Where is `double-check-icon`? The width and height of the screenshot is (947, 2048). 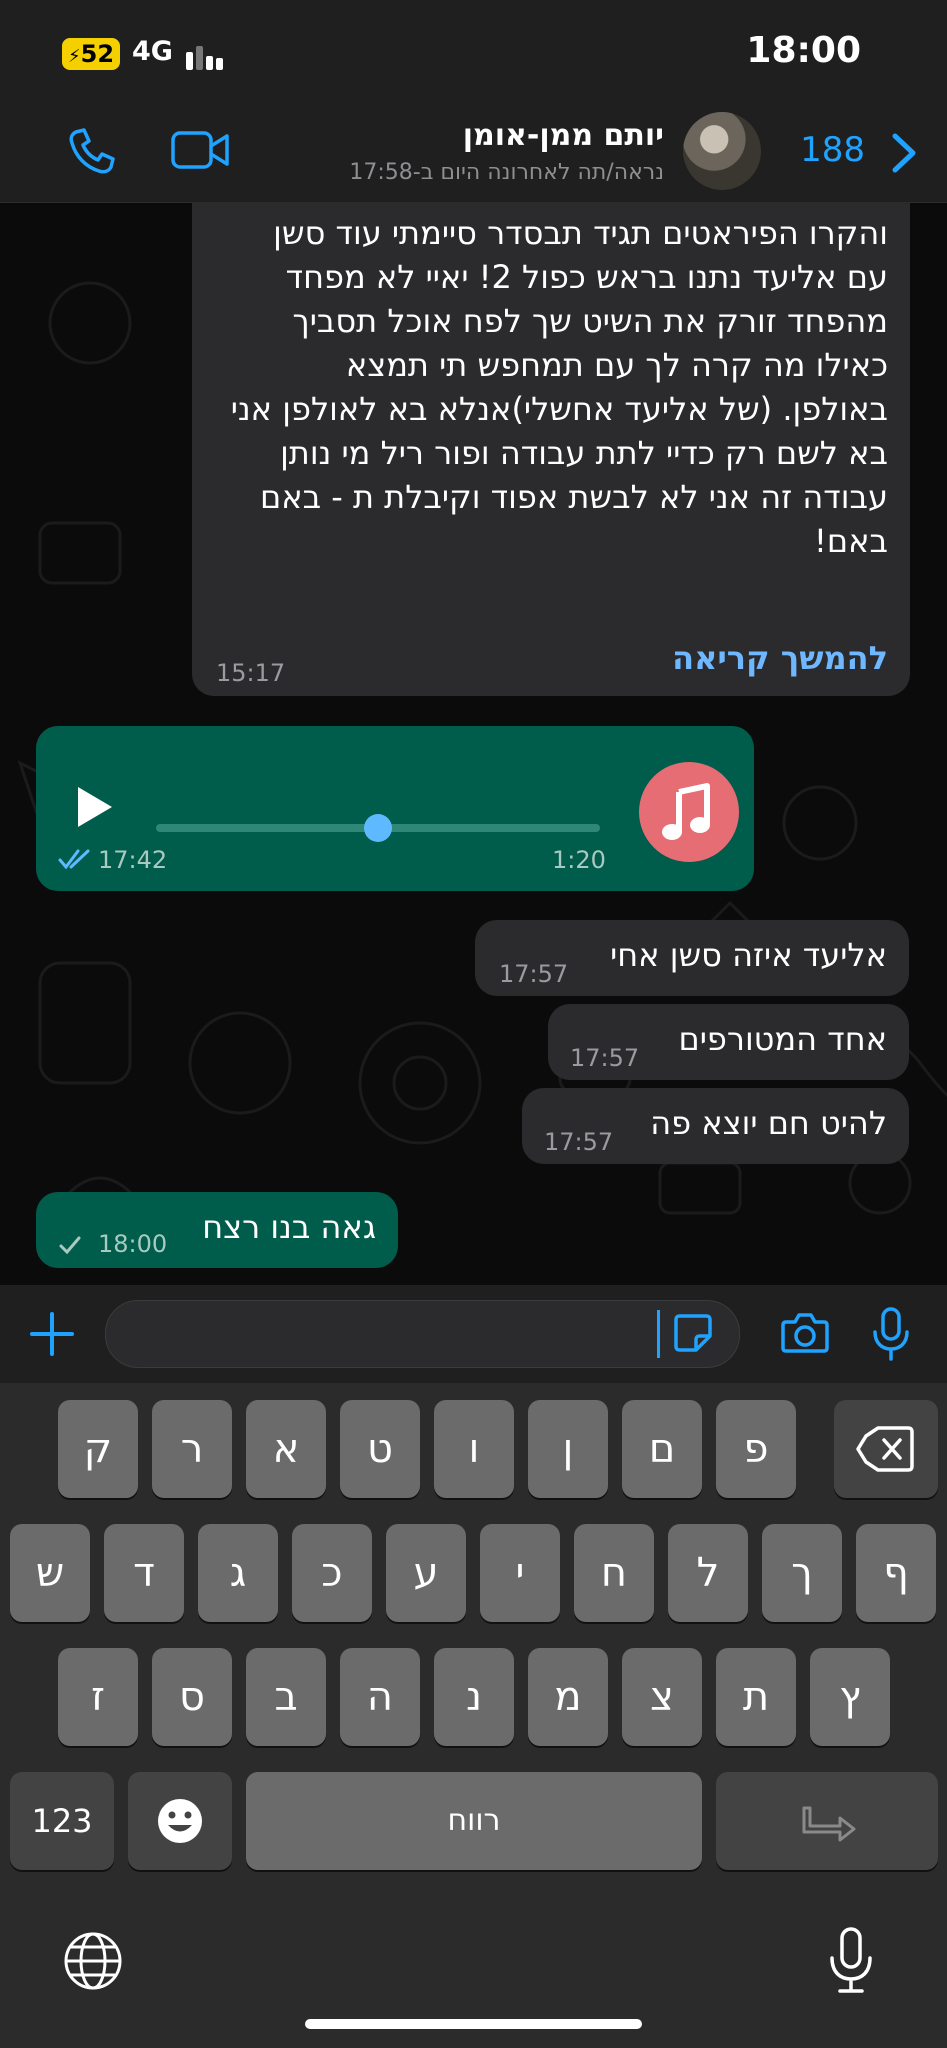 double-check-icon is located at coordinates (74, 859).